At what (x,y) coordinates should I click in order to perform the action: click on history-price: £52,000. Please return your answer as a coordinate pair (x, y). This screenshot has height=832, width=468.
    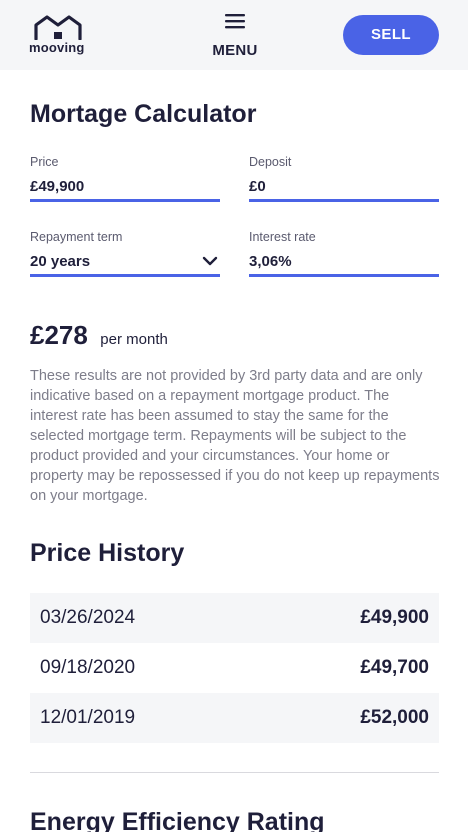
    Looking at the image, I should click on (394, 717).